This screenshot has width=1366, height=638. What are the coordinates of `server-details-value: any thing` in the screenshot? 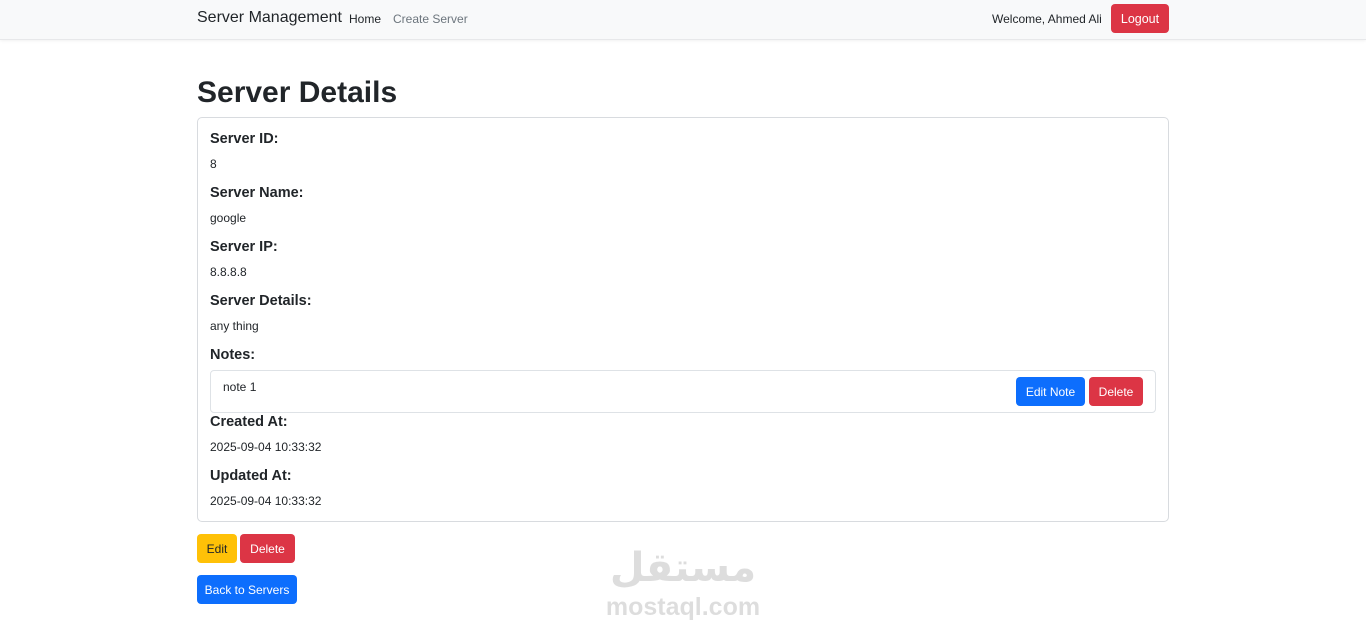 It's located at (234, 326).